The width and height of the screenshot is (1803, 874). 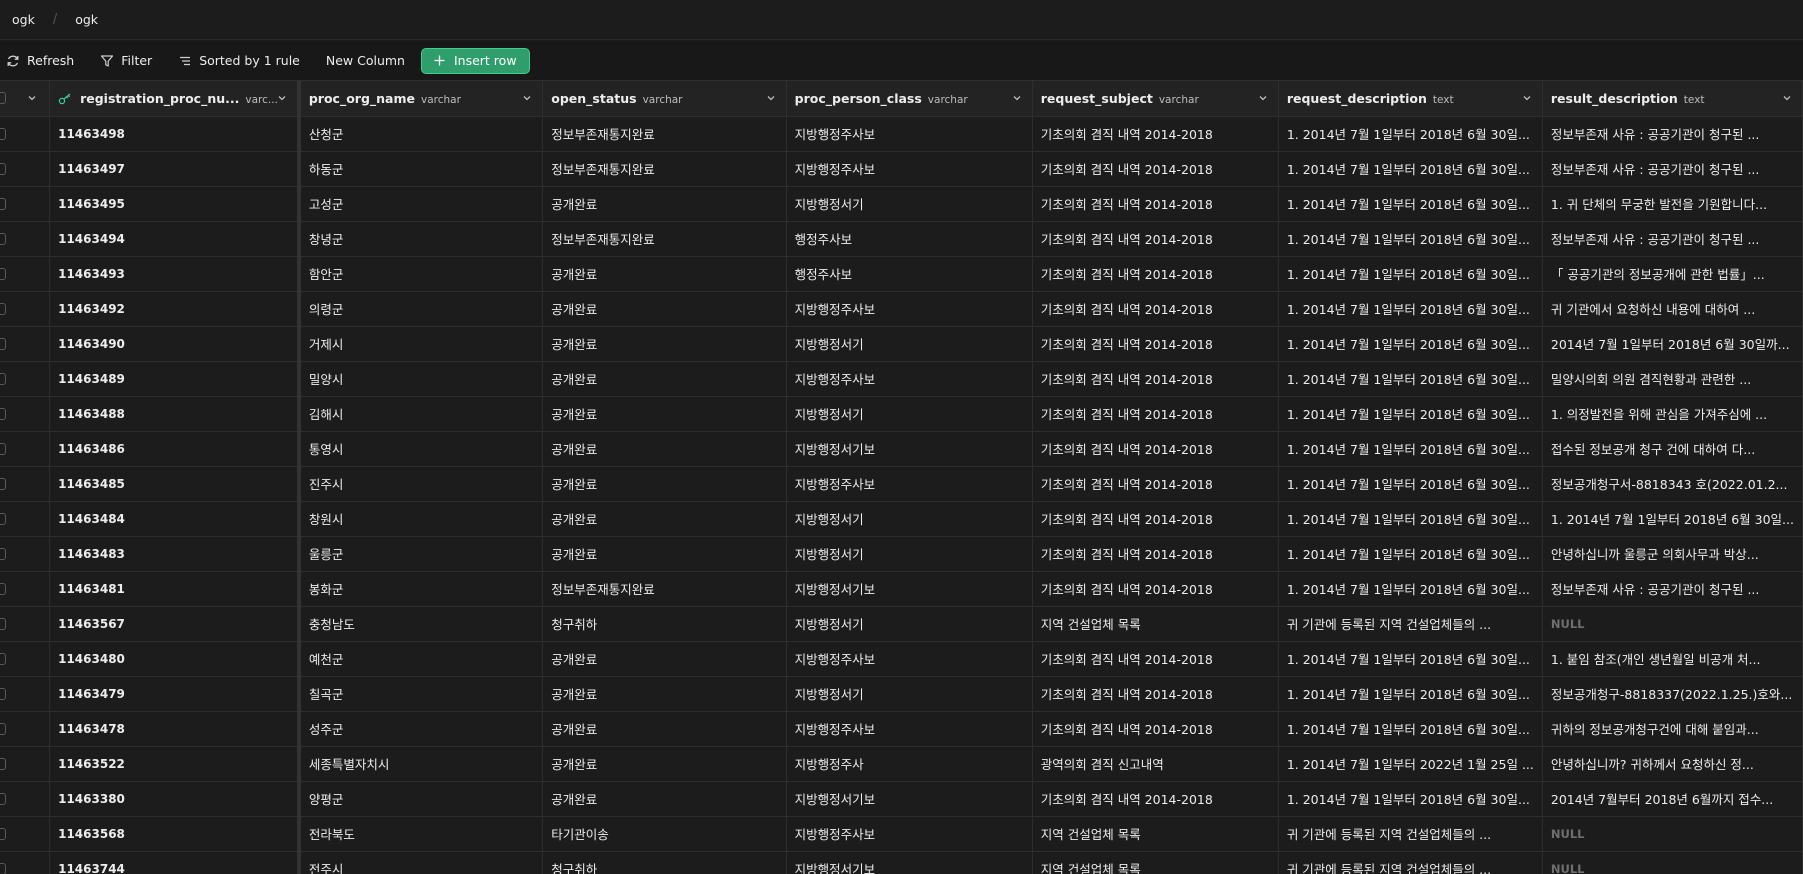 What do you see at coordinates (664, 624) in the screenshot?
I see `open-status-cell: 청구취하` at bounding box center [664, 624].